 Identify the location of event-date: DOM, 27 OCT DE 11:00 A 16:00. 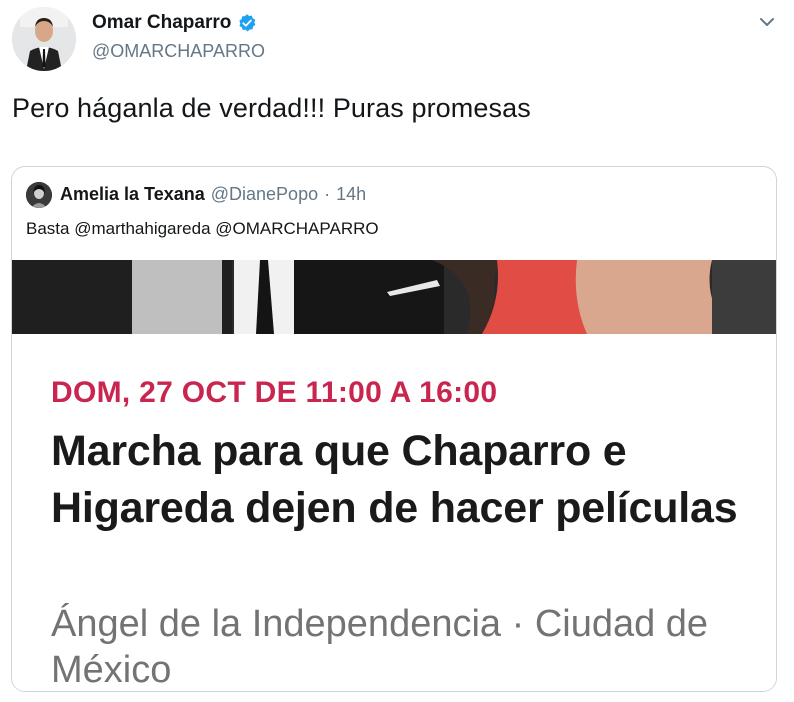
(274, 392).